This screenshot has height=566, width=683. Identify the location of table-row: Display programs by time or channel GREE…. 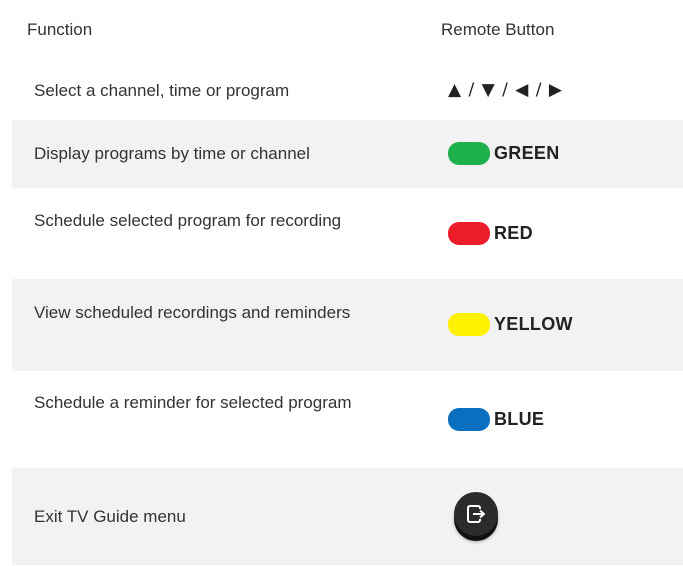
(347, 154).